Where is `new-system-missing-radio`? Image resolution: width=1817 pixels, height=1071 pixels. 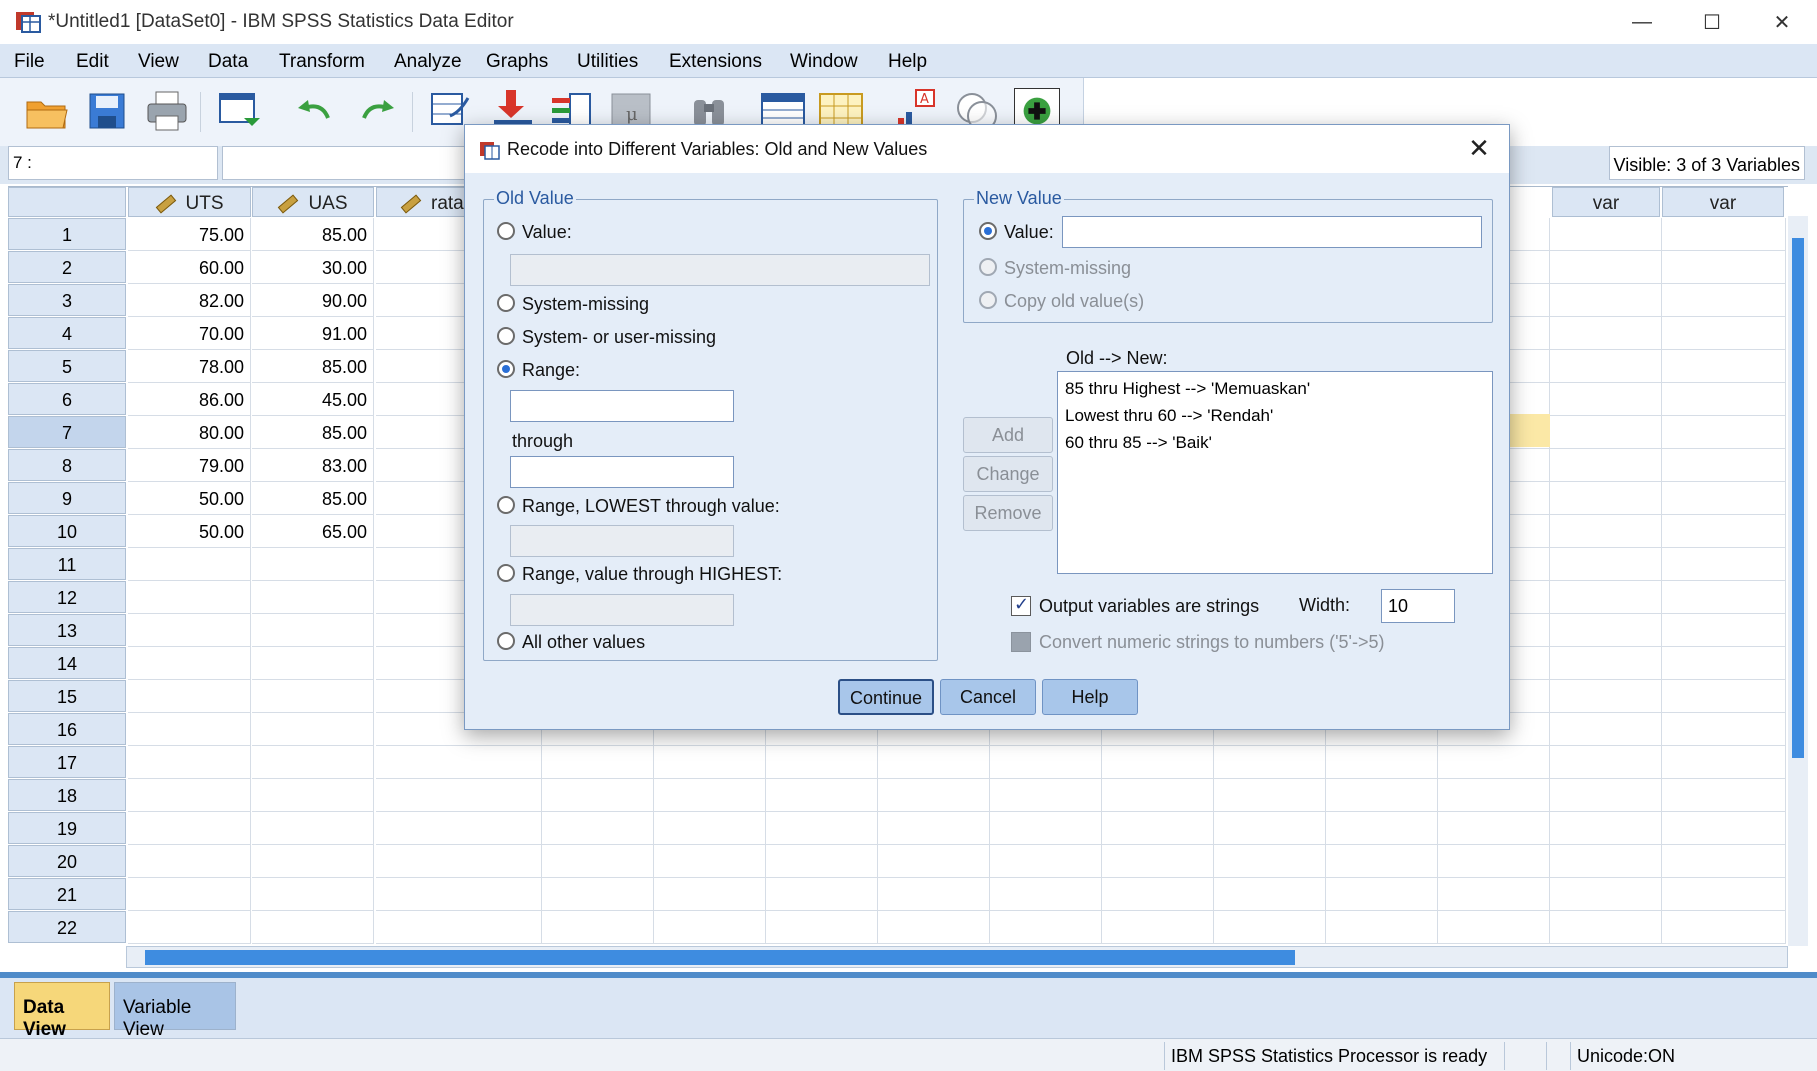
new-system-missing-radio is located at coordinates (988, 267).